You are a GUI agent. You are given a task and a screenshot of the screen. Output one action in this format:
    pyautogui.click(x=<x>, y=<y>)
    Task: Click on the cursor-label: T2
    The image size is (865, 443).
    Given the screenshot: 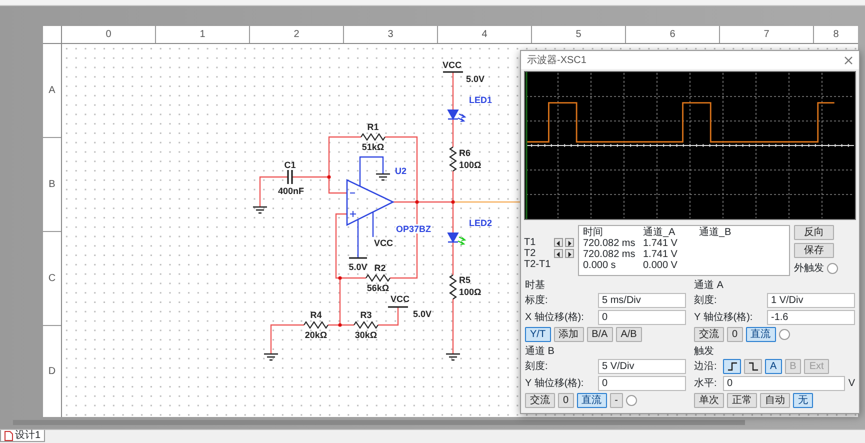 What is the action you would take?
    pyautogui.click(x=530, y=253)
    